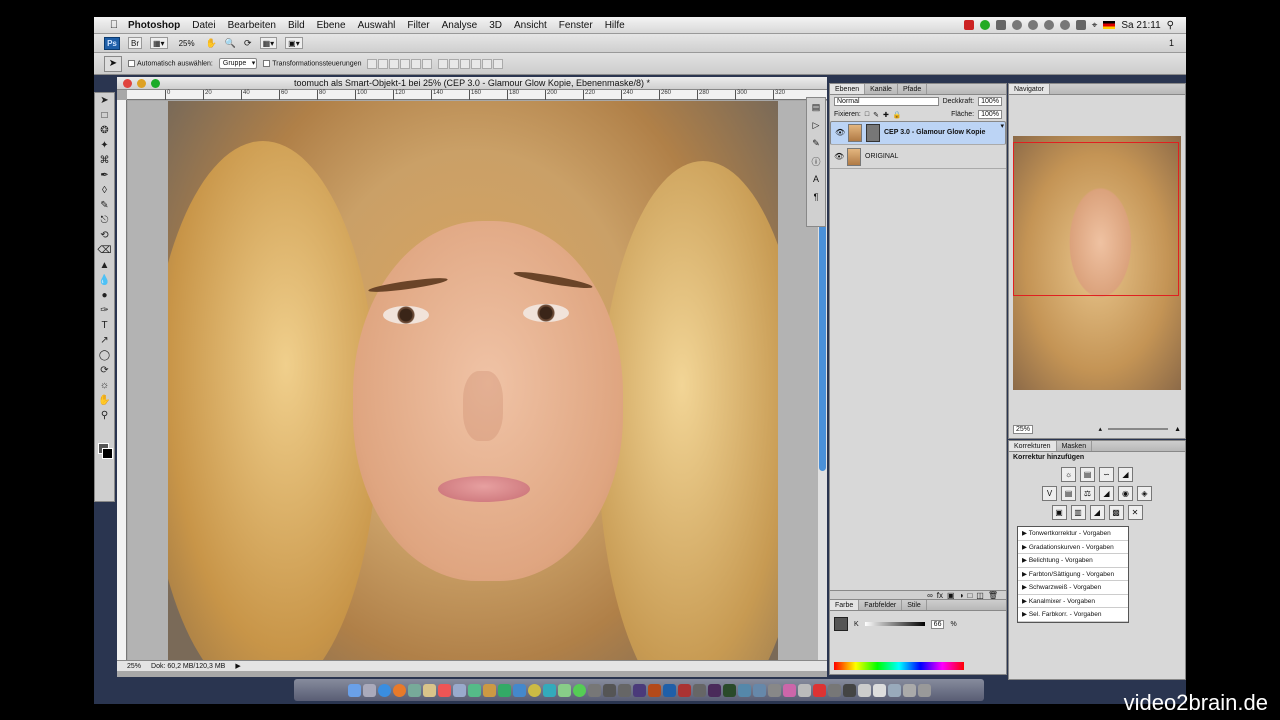 The height and width of the screenshot is (720, 1280). I want to click on eraser-tool-icon: ⌫, so click(104, 250).